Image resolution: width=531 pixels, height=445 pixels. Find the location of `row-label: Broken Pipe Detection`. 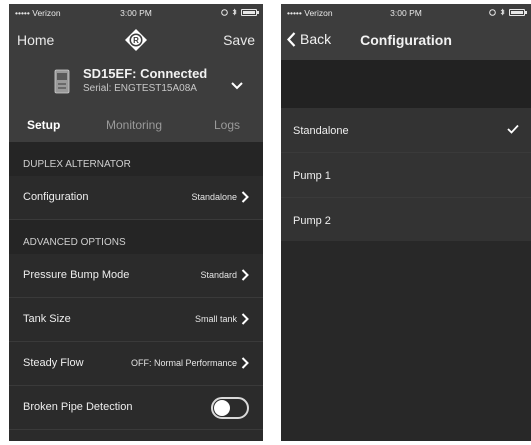

row-label: Broken Pipe Detection is located at coordinates (78, 407).